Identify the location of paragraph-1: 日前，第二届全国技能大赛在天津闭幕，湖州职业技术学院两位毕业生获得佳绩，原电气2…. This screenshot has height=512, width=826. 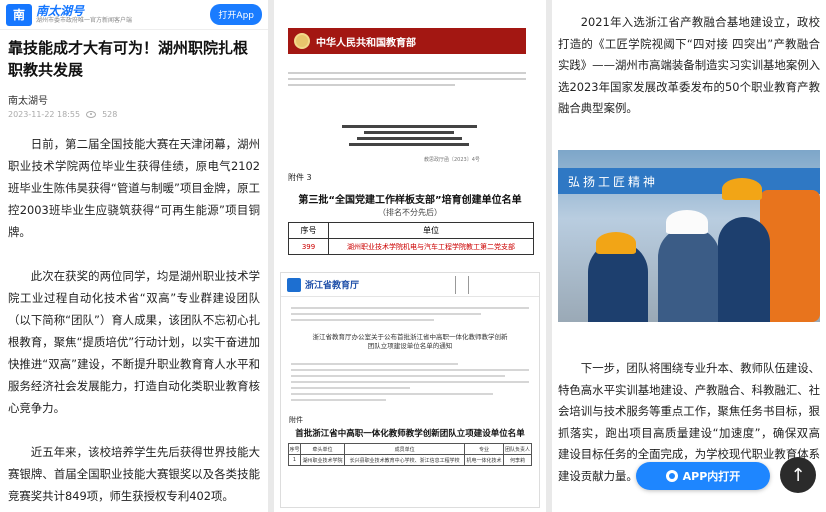
(134, 187).